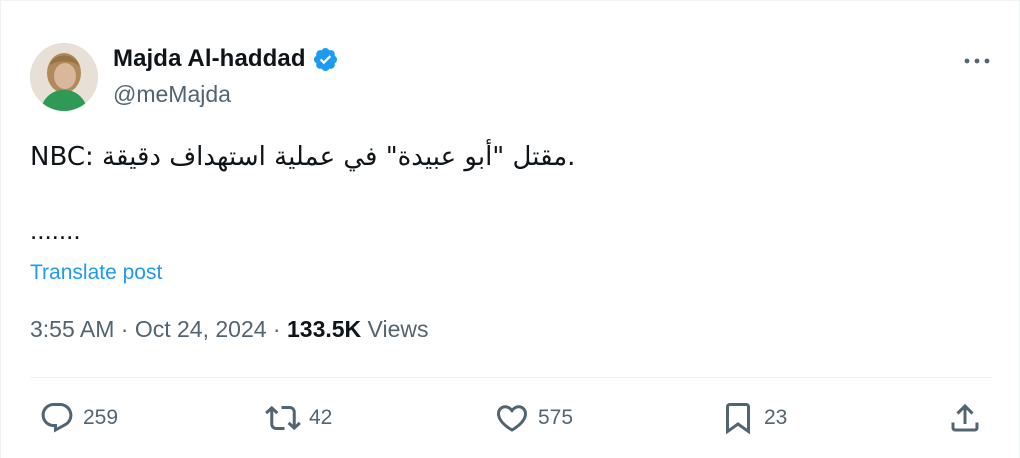 This screenshot has height=458, width=1020. What do you see at coordinates (172, 94) in the screenshot?
I see `author-handle: @meMajda` at bounding box center [172, 94].